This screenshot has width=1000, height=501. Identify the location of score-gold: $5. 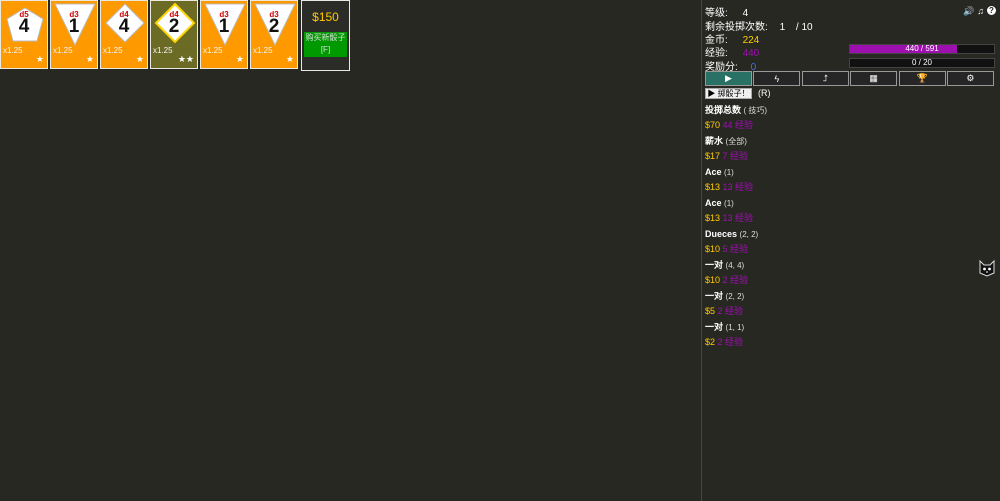
(710, 311).